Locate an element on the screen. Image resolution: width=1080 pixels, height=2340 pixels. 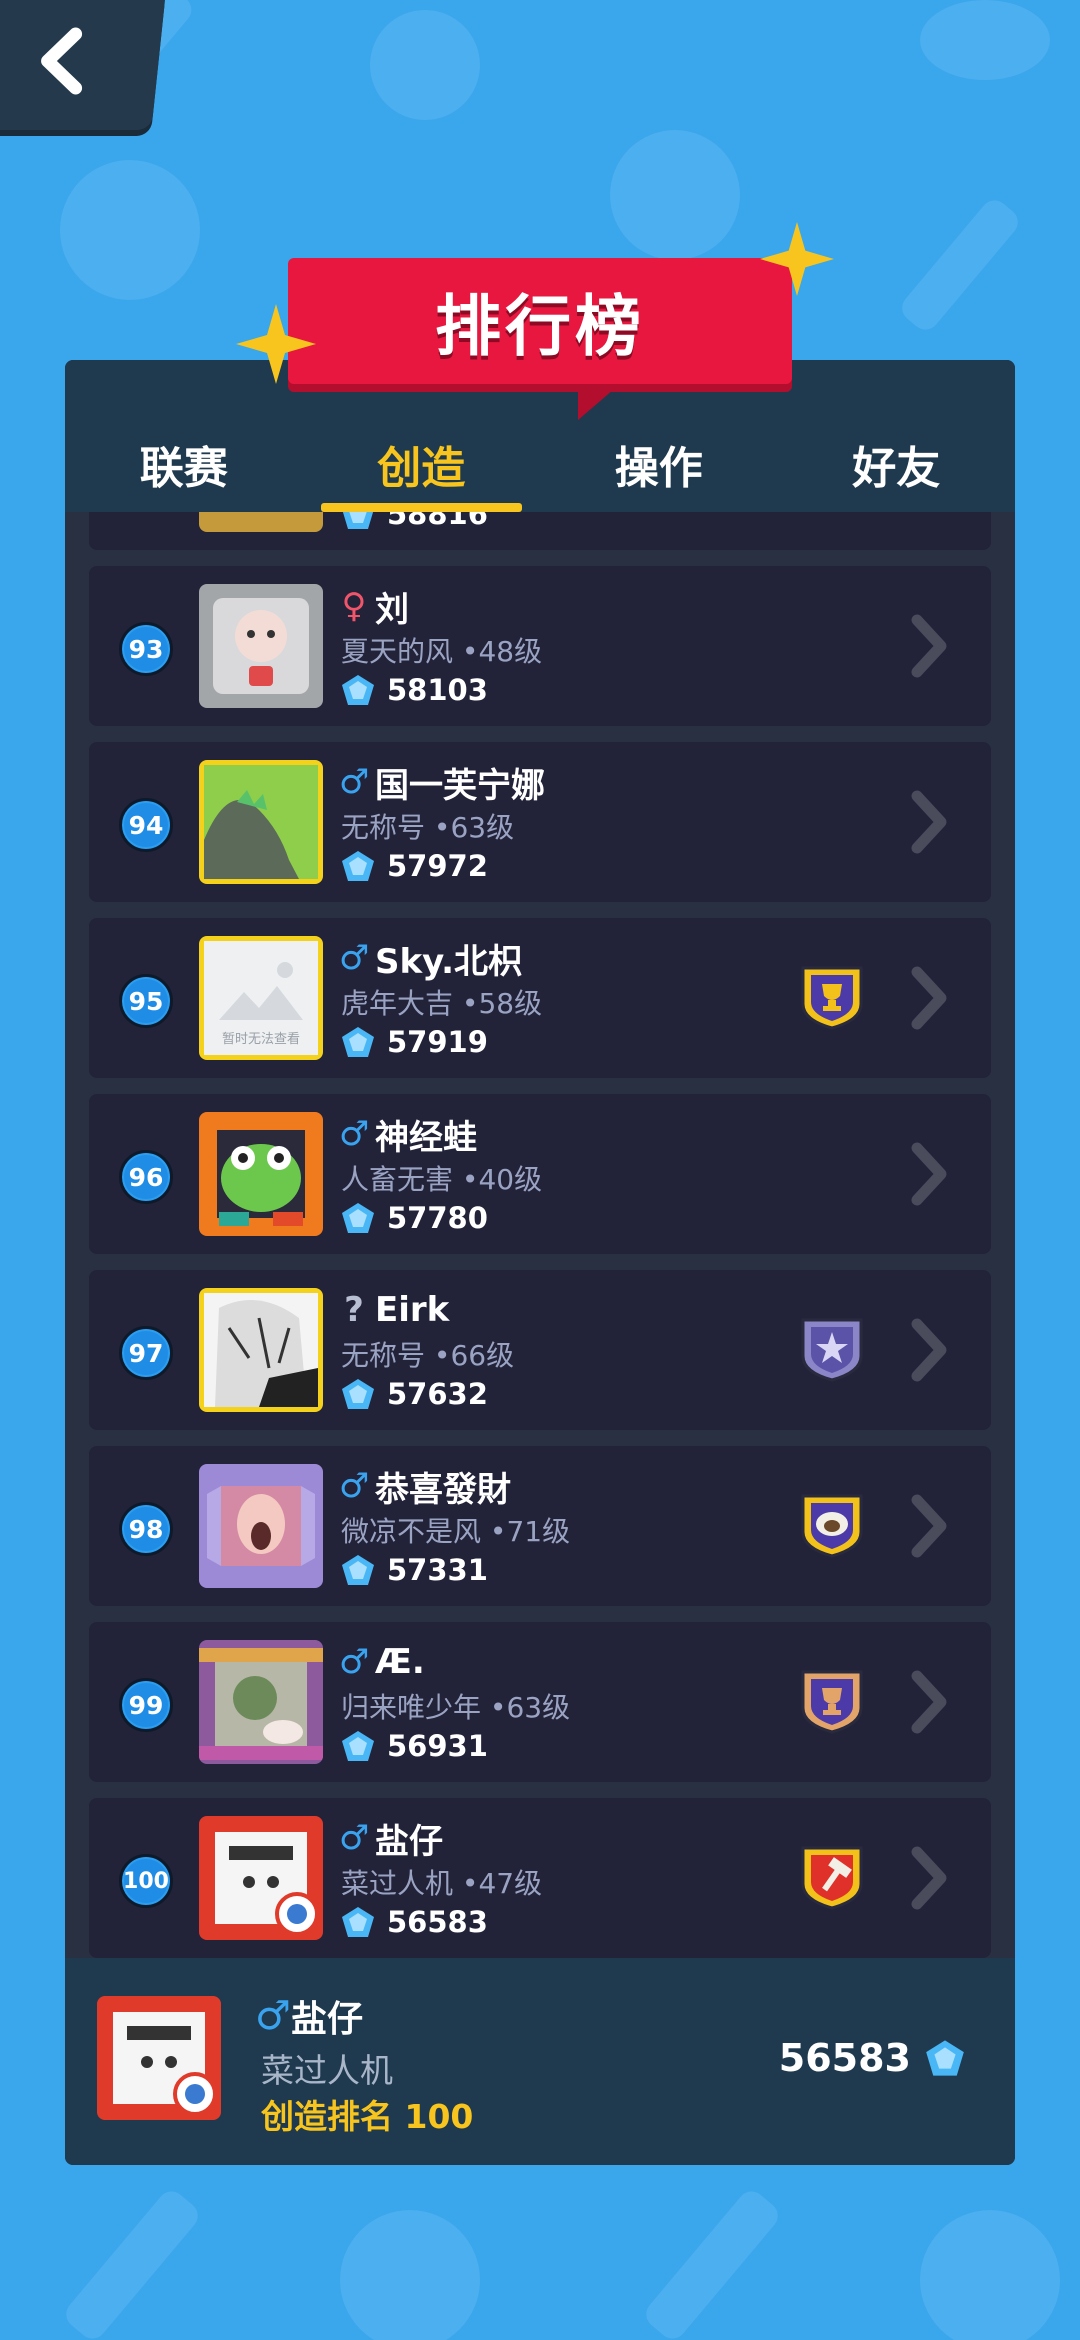
rank-badge: 97 is located at coordinates (146, 1353).